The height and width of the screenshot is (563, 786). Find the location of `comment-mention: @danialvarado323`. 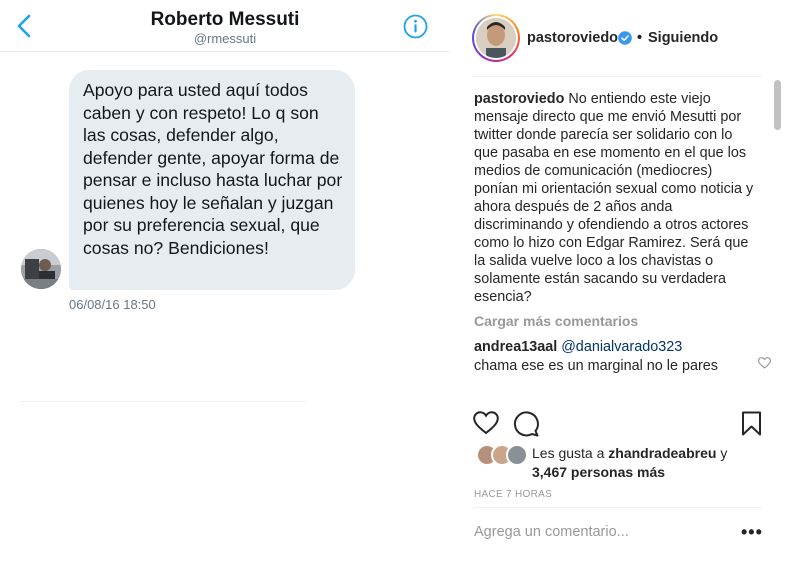

comment-mention: @danialvarado323 is located at coordinates (621, 347).